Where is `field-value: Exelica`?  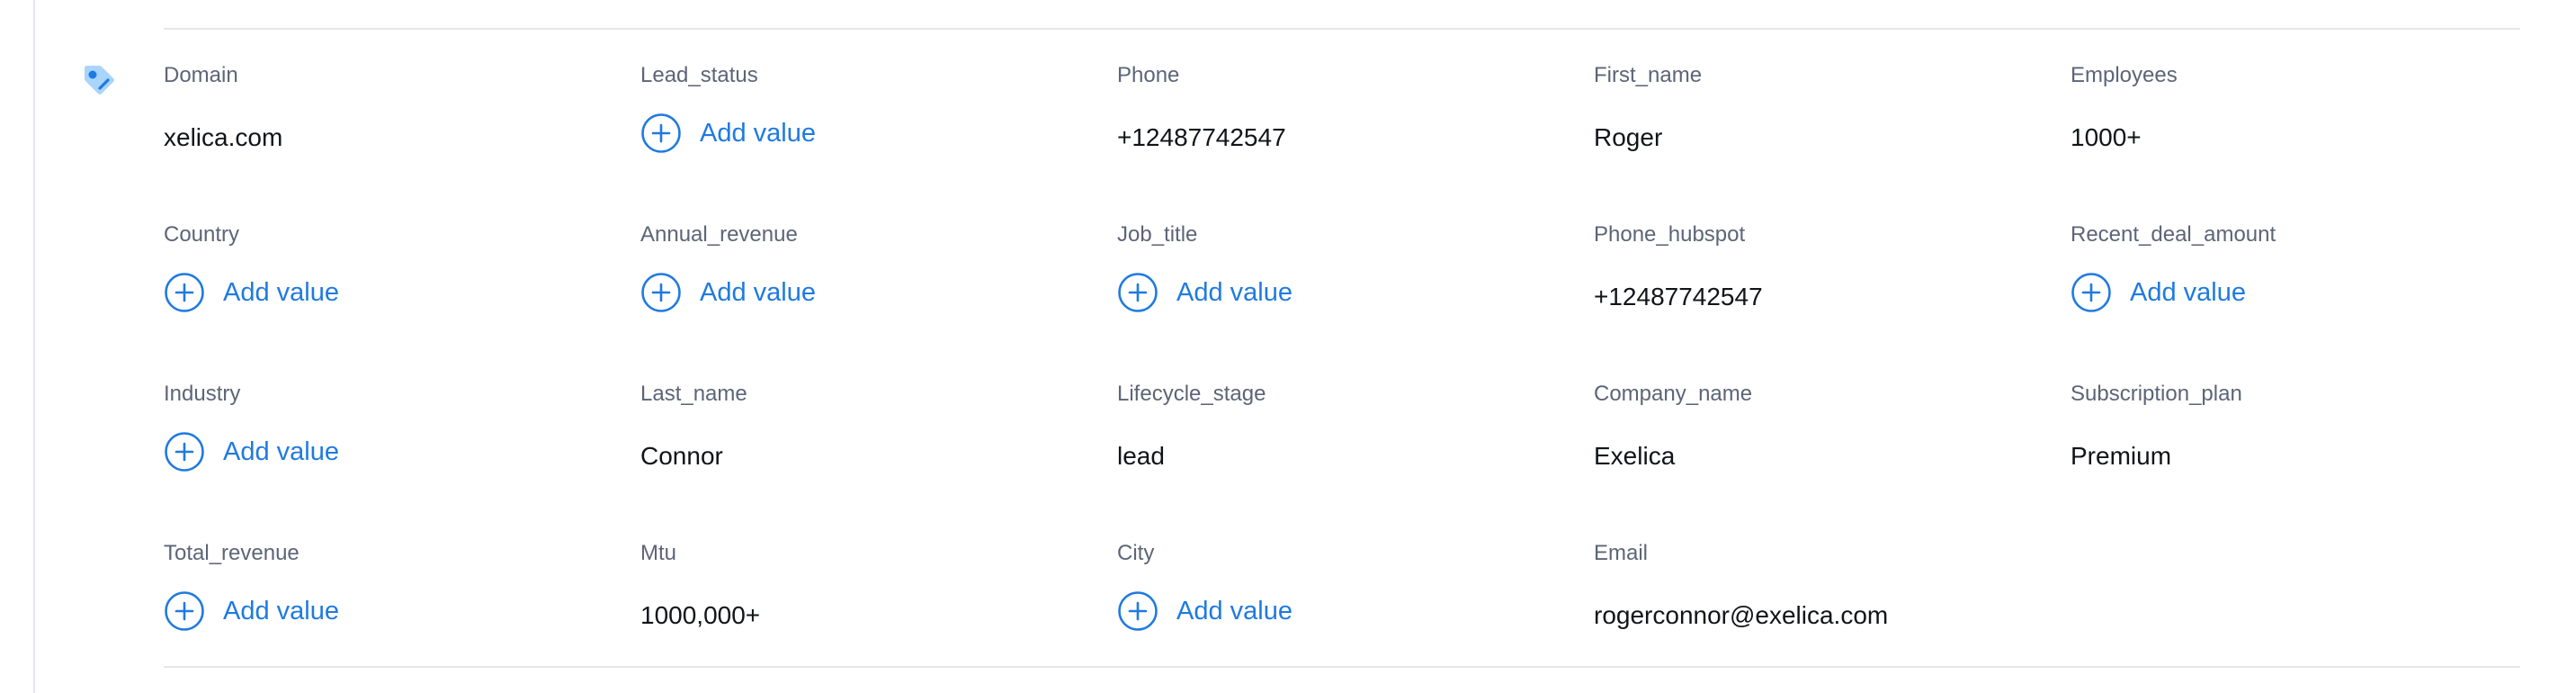 field-value: Exelica is located at coordinates (1832, 456).